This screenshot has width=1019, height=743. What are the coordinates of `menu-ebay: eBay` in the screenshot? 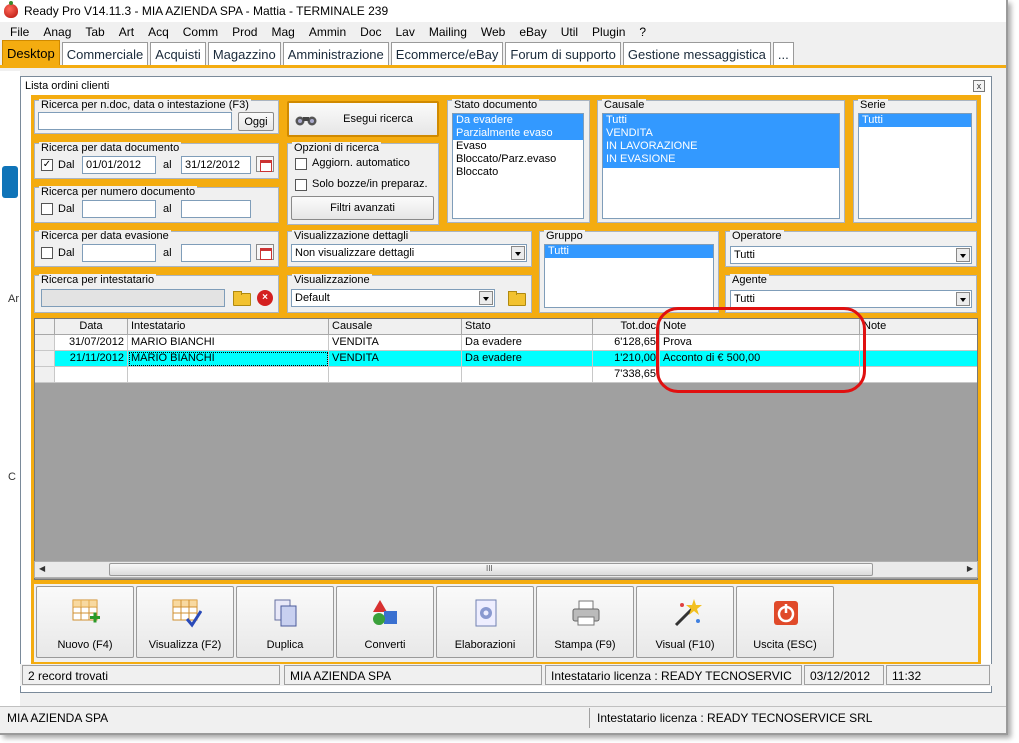 It's located at (532, 32).